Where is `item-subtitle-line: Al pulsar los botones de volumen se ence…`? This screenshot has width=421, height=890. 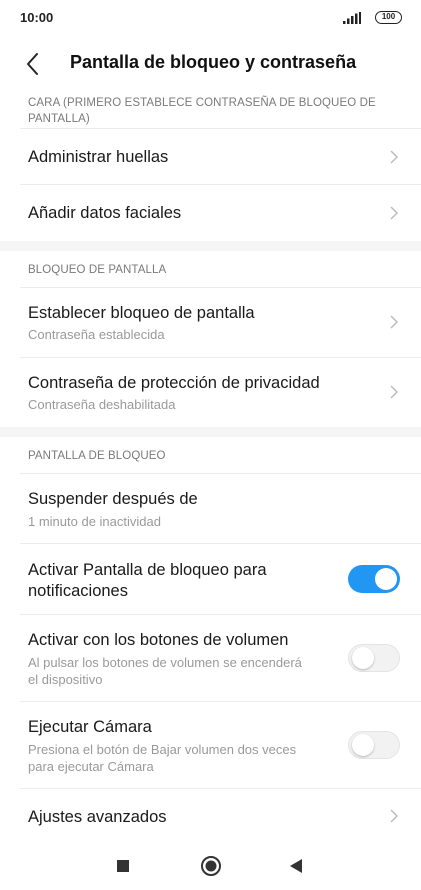
item-subtitle-line: Al pulsar los botones de volumen se ence… is located at coordinates (165, 662).